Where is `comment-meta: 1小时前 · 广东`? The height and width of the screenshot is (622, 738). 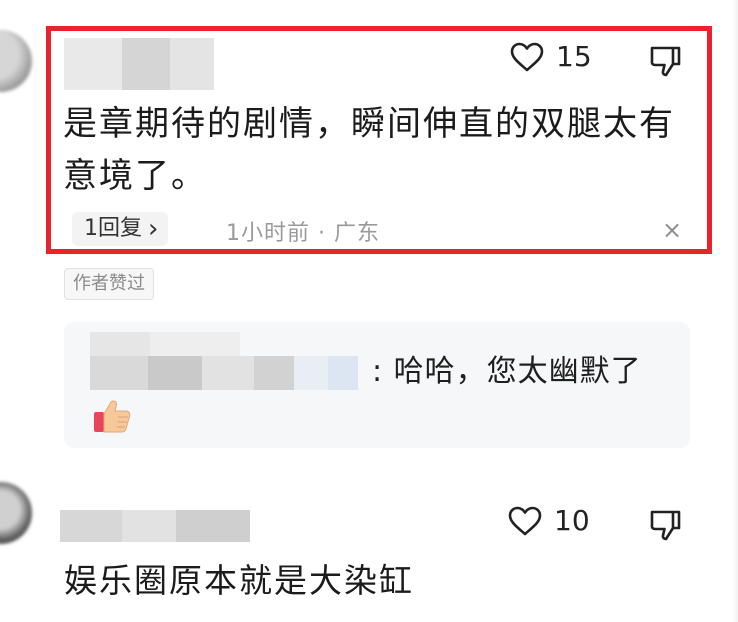 comment-meta: 1小时前 · 广东 is located at coordinates (303, 233).